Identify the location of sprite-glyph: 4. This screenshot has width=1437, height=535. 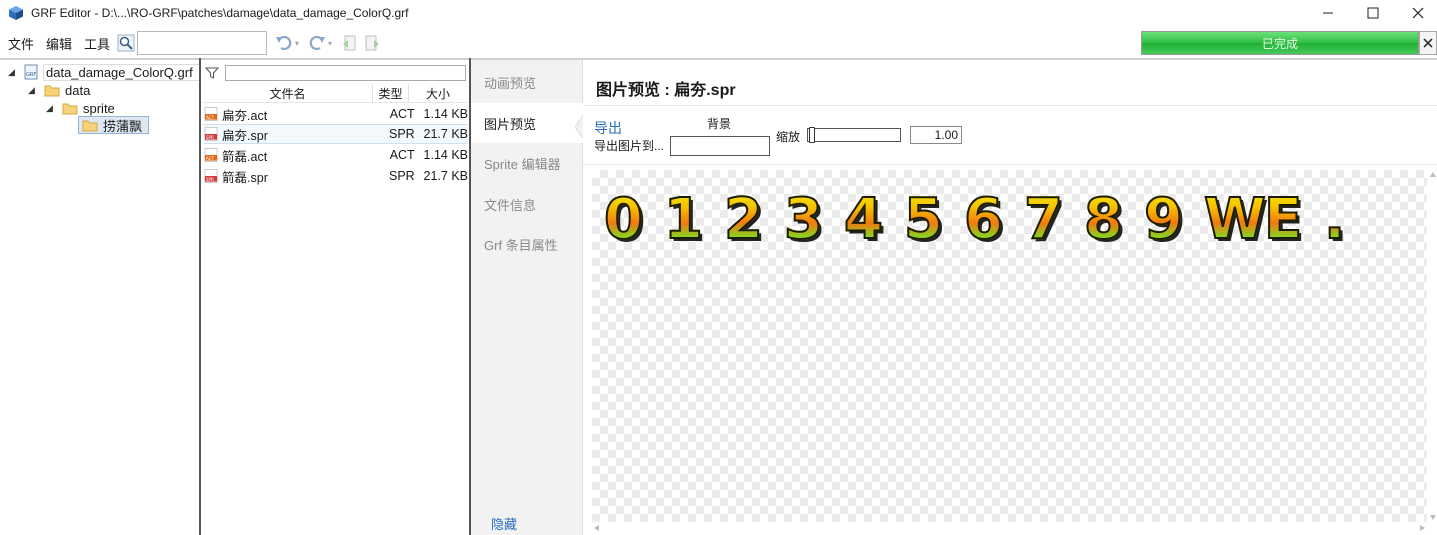
(863, 220).